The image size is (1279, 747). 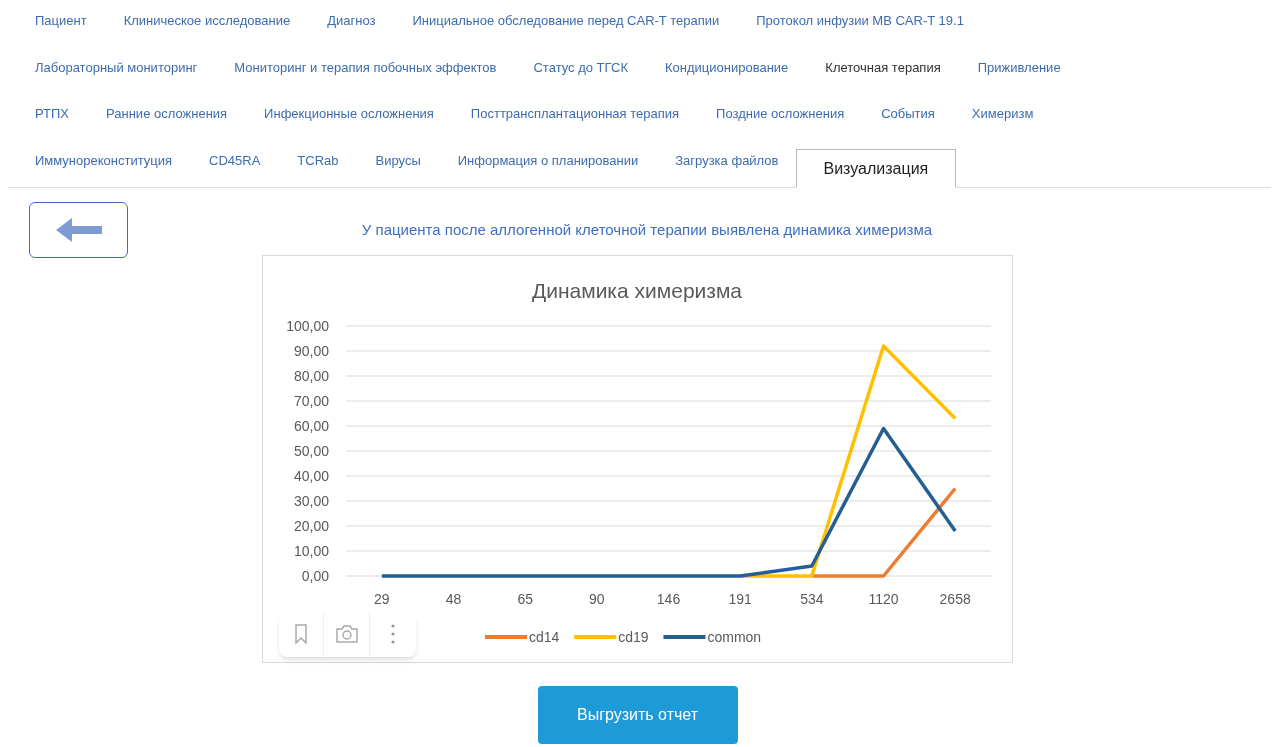 I want to click on tab: Кондиционирование, so click(x=727, y=67).